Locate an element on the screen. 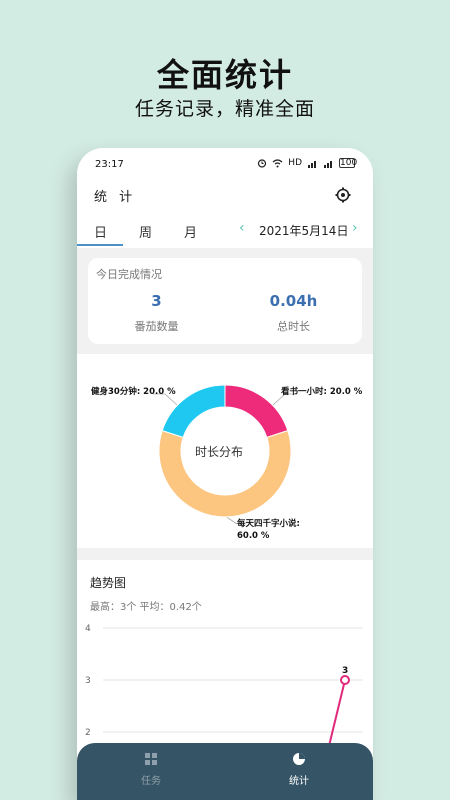 This screenshot has height=800, width=450. summary-title: 今日完成情况 is located at coordinates (129, 274).